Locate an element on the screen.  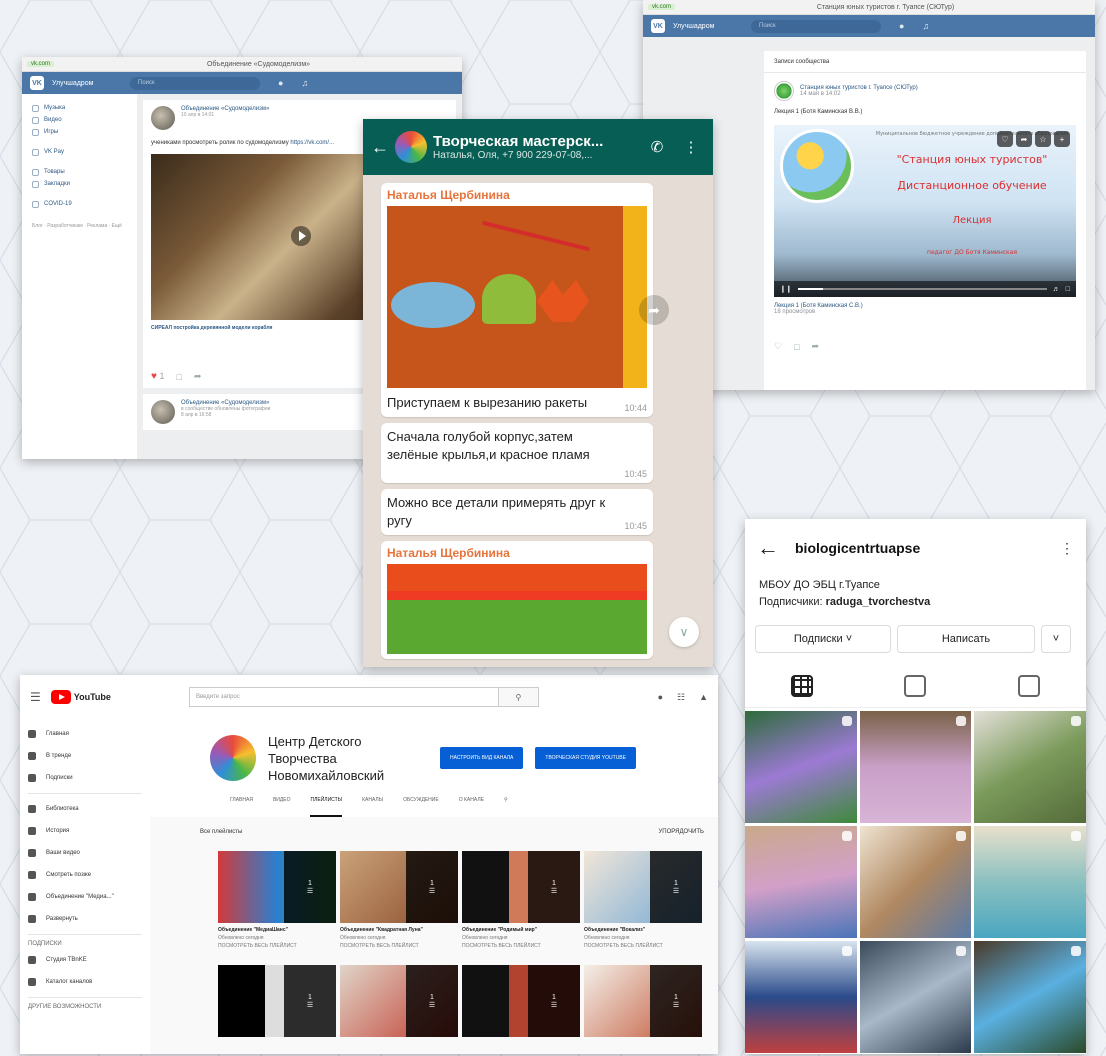
sidebar-item-home: Главная is located at coordinates (85, 734).